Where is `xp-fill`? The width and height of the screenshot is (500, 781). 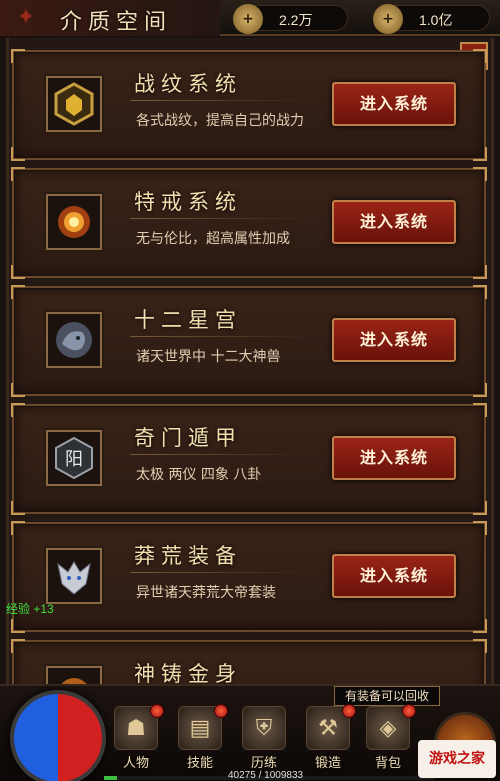
xp-fill is located at coordinates (111, 778).